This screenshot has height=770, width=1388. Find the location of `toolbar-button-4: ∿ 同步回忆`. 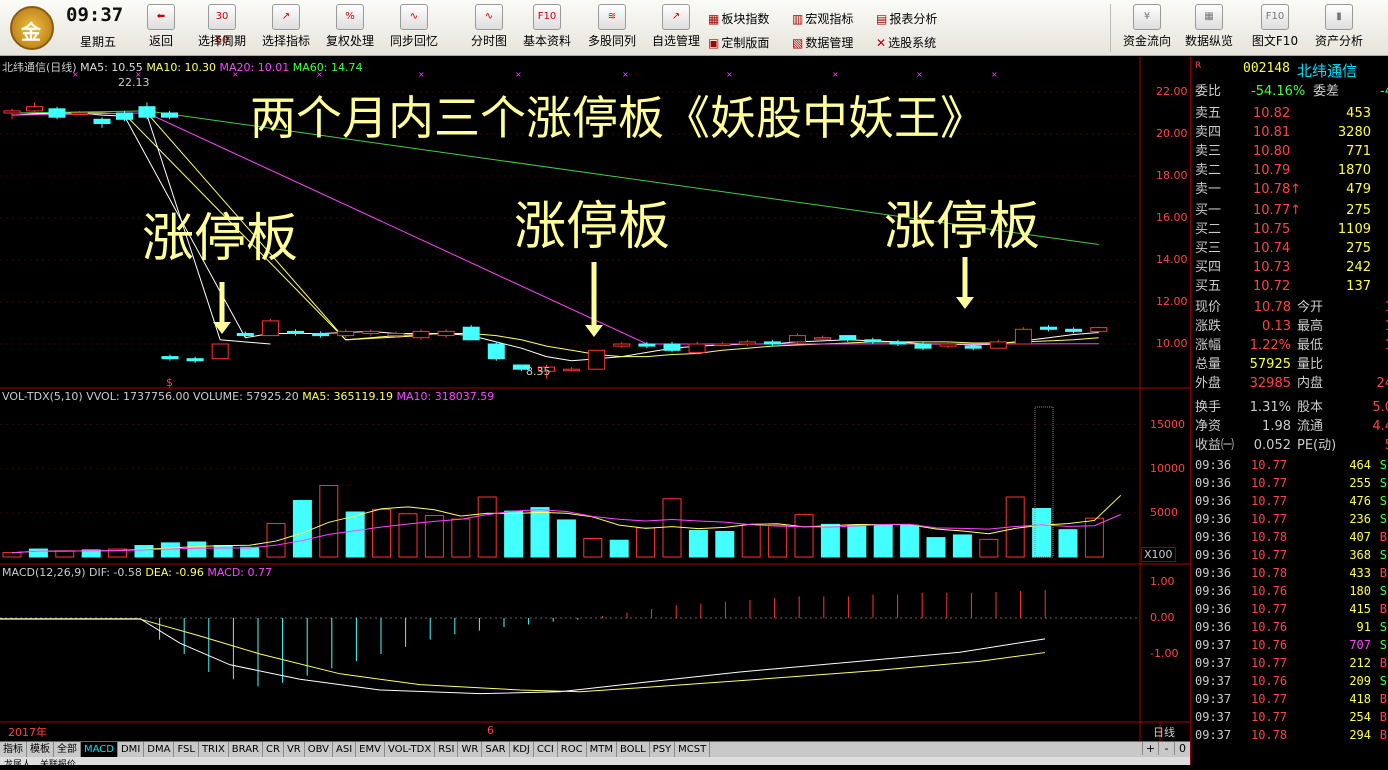

toolbar-button-4: ∿ 同步回忆 is located at coordinates (414, 29).